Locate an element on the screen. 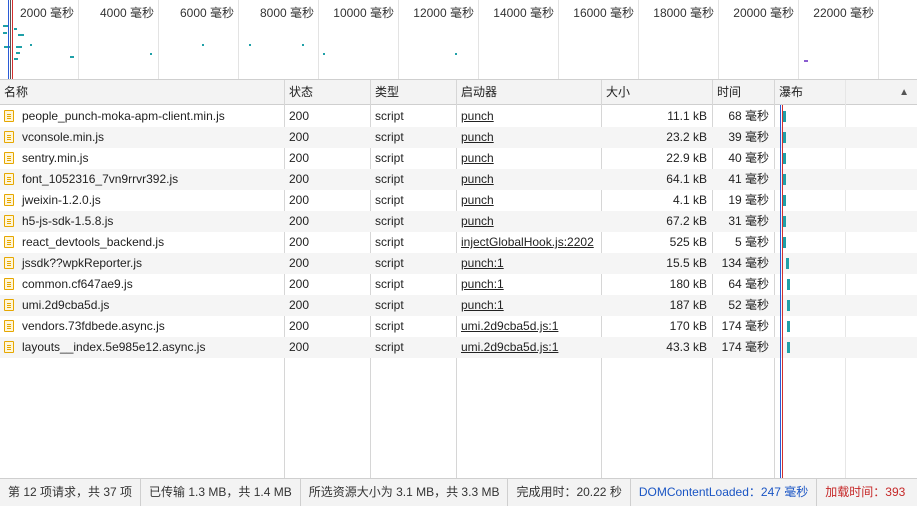 The image size is (917, 506). name-cell: jssdk??wpkReporter.js is located at coordinates (142, 263).